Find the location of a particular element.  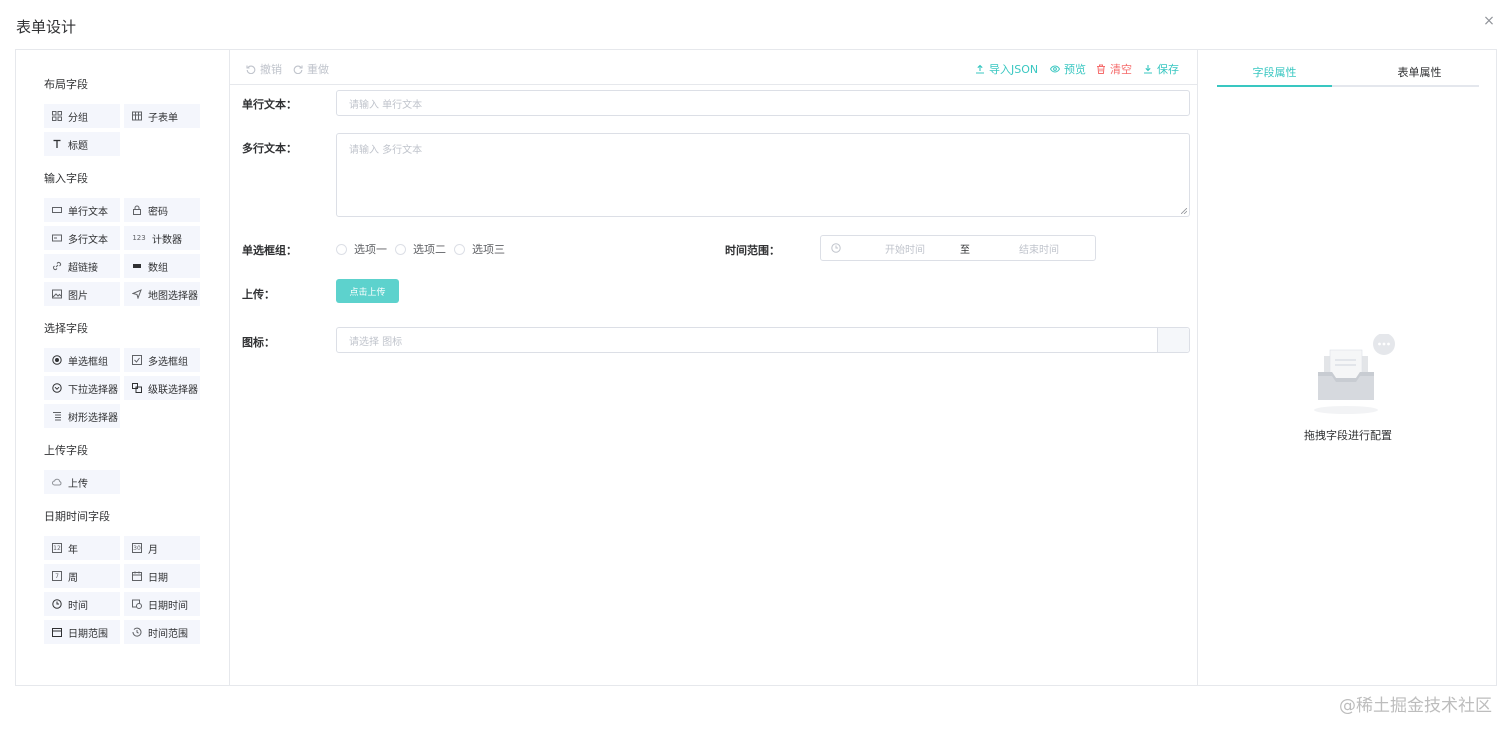

component-item-month: 30 月 is located at coordinates (162, 548).